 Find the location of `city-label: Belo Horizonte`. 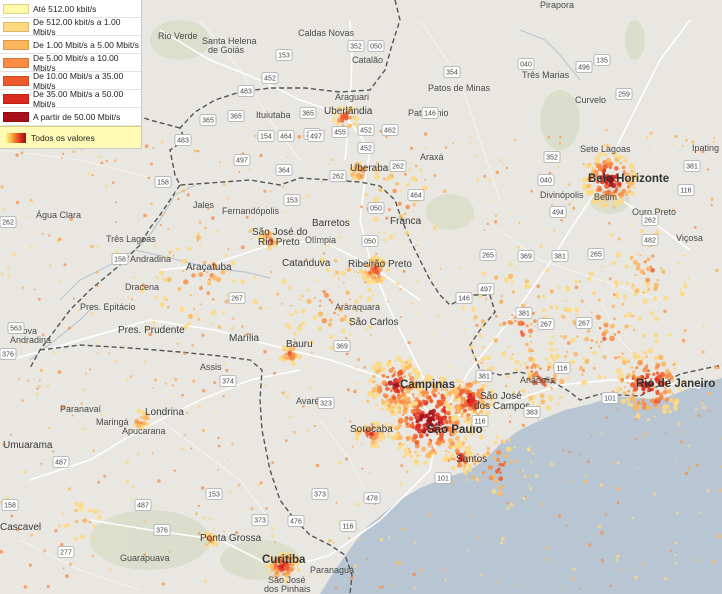

city-label: Belo Horizonte is located at coordinates (628, 179).